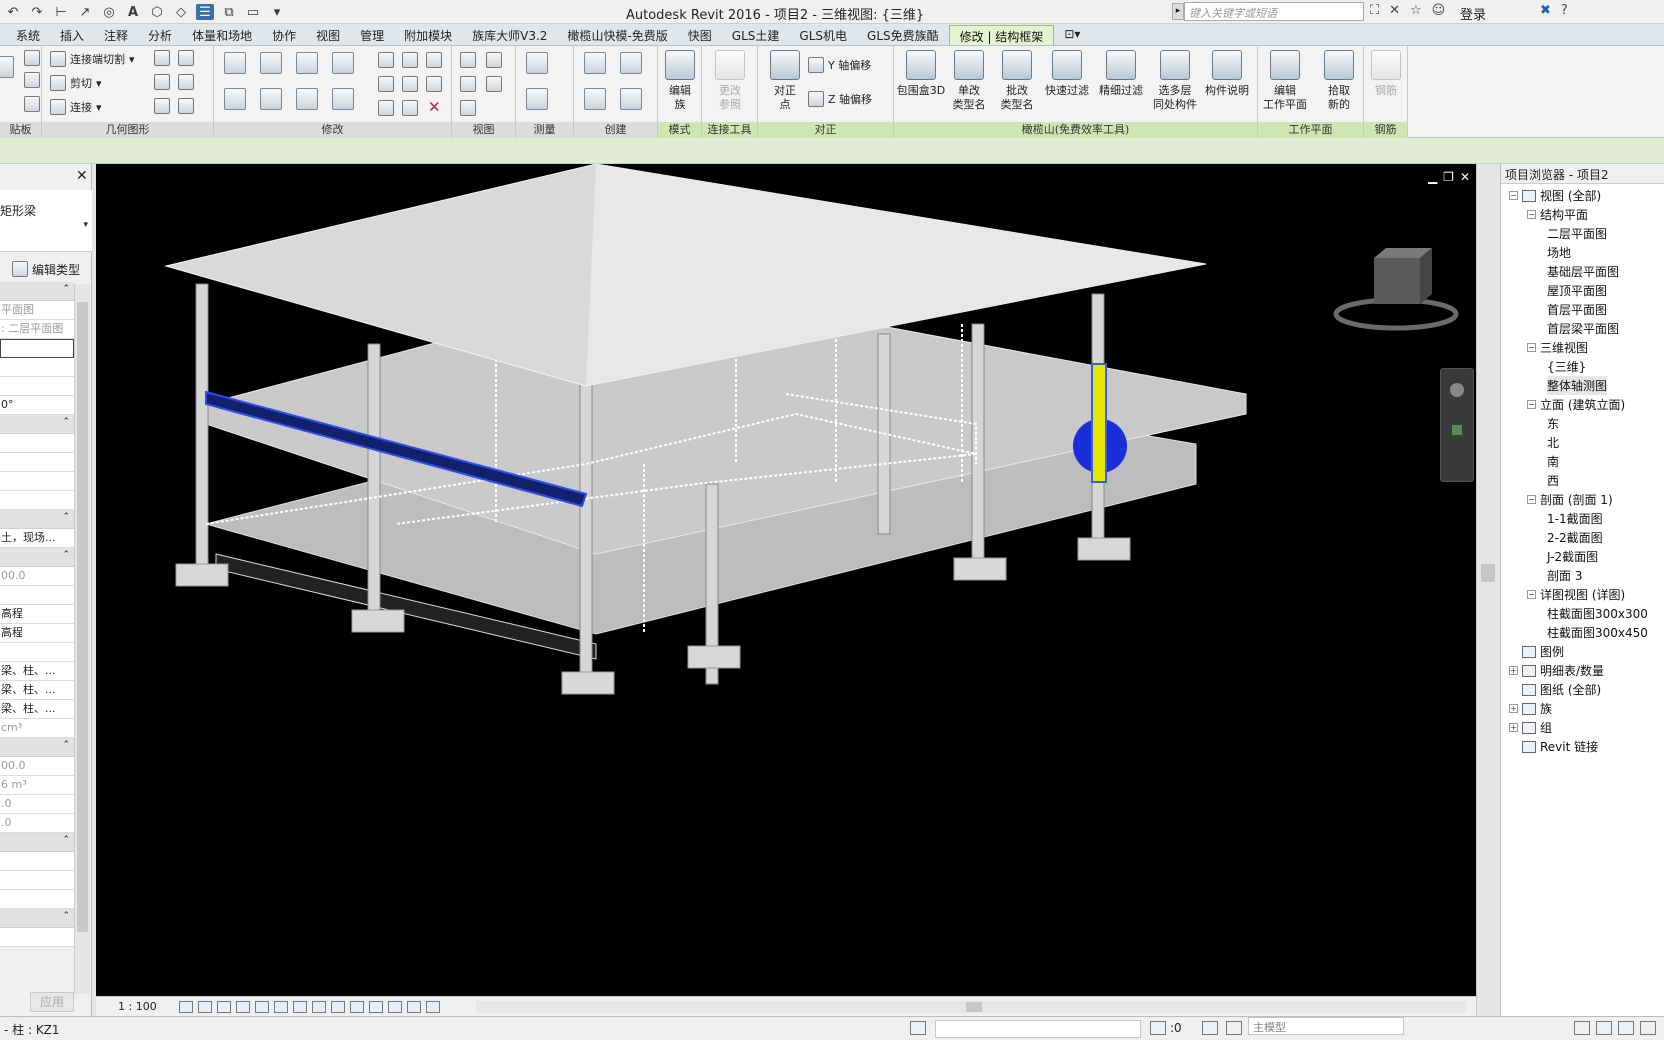  I want to click on hammer-icon, so click(186, 106).